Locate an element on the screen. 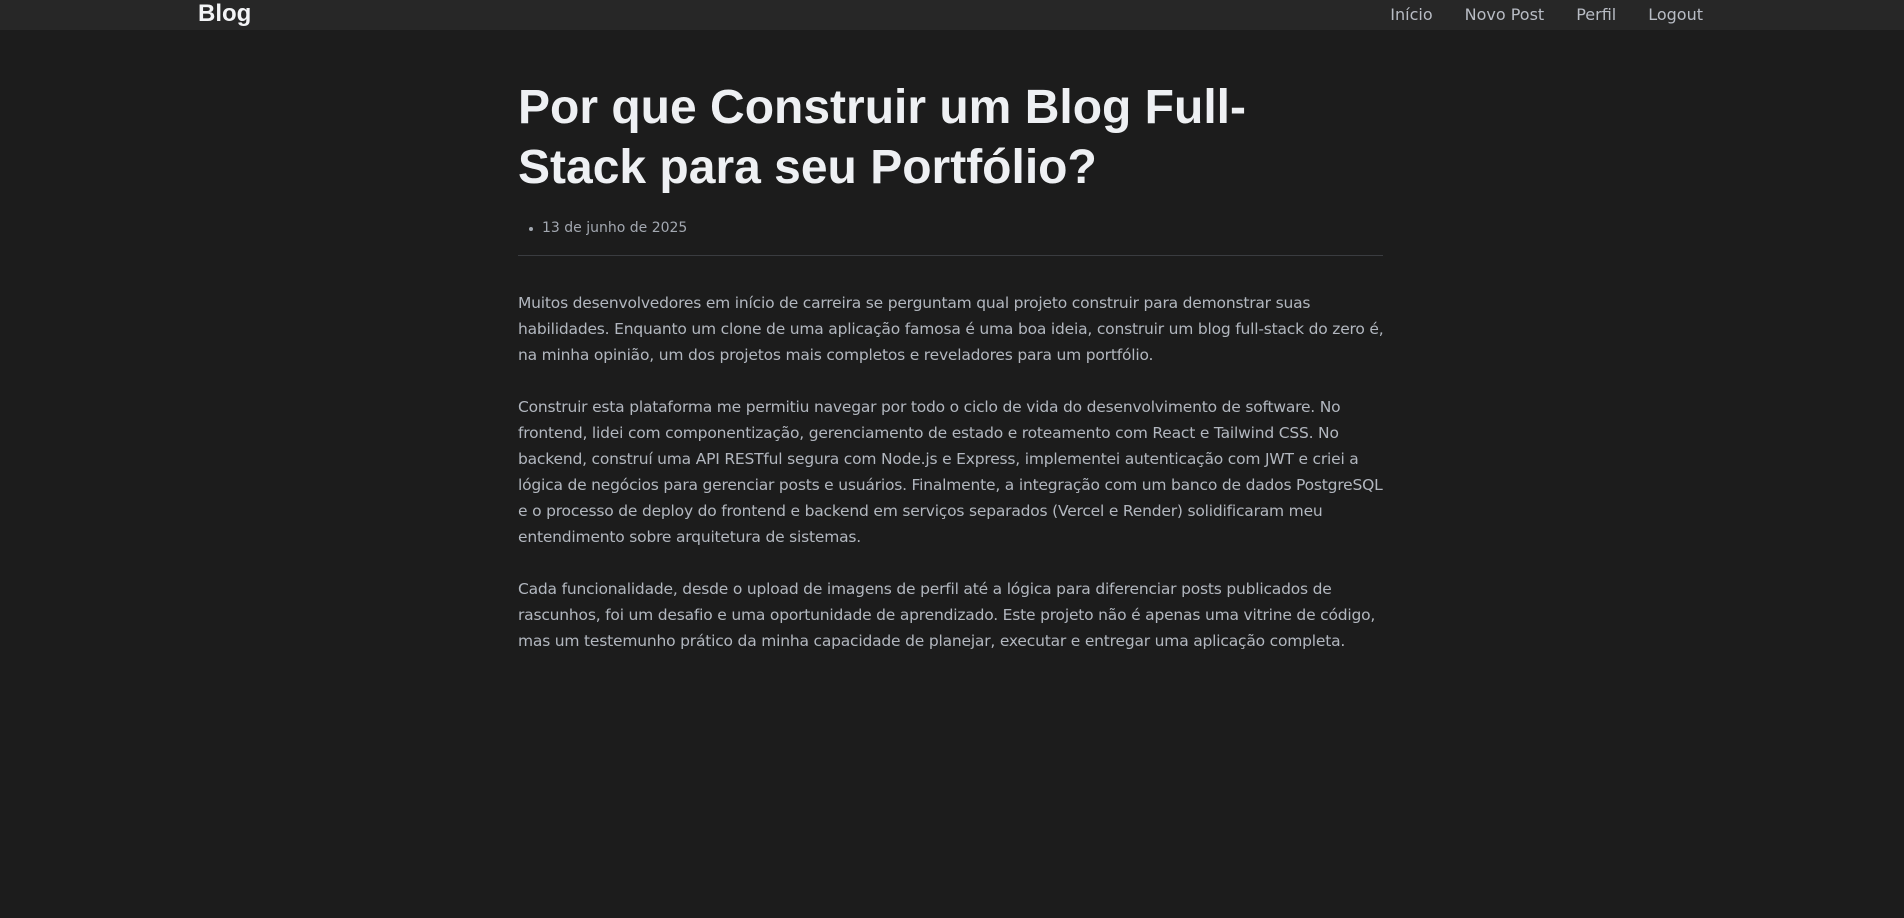 The image size is (1904, 918). divider is located at coordinates (950, 255).